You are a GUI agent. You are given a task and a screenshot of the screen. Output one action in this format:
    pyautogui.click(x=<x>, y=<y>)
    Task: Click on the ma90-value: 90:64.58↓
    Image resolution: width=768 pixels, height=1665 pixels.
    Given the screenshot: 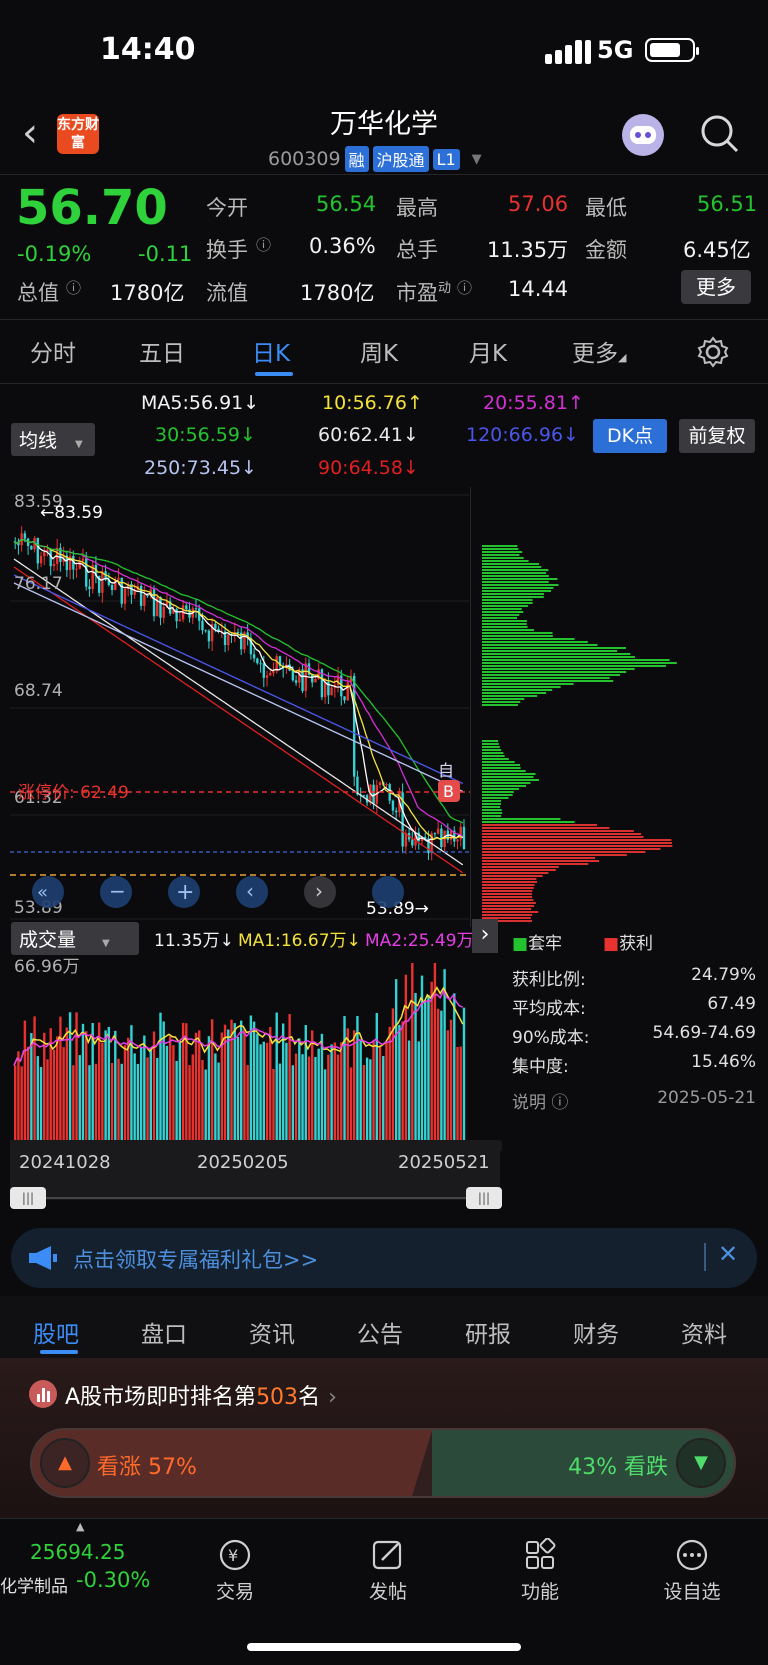 What is the action you would take?
    pyautogui.click(x=368, y=468)
    